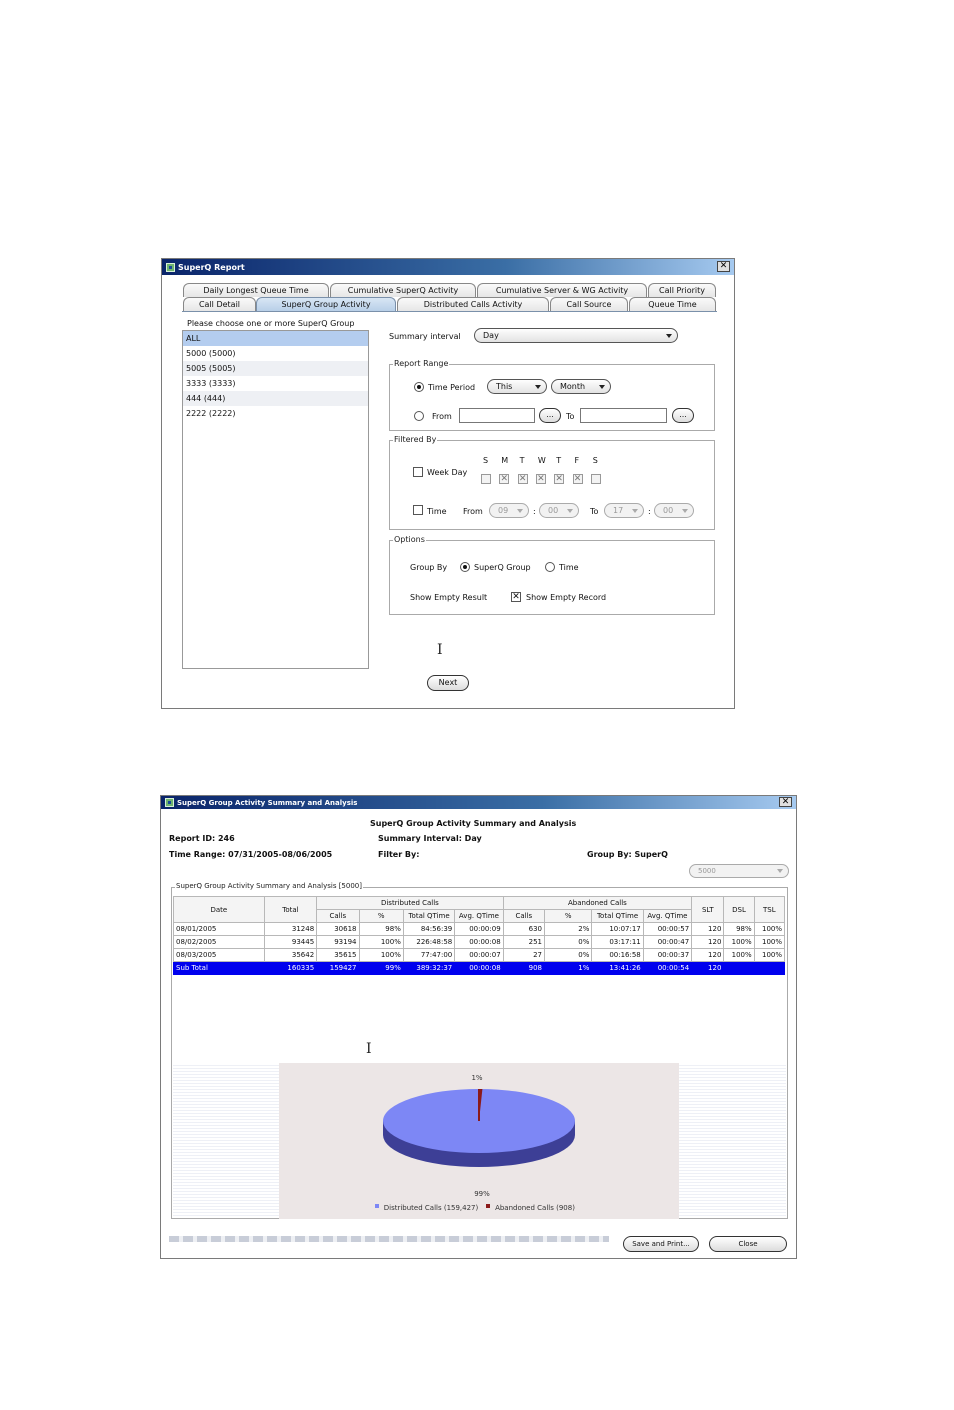  Describe the element at coordinates (381, 916) in the screenshot. I see `col-dist-pct: %` at that location.